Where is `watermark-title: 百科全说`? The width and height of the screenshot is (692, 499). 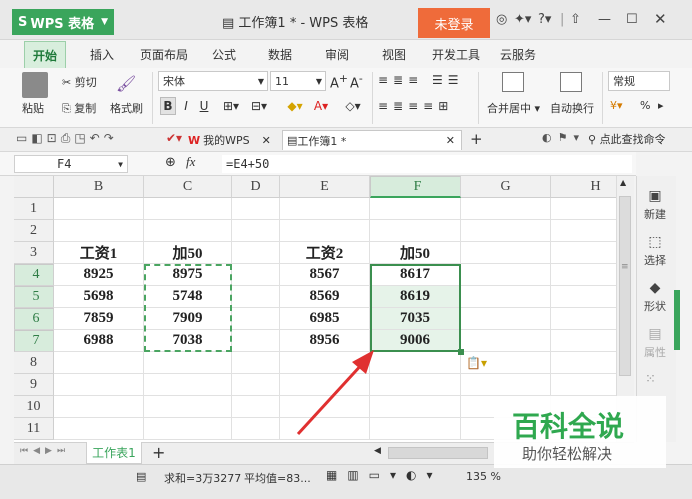
watermark-title: 百科全说 is located at coordinates (568, 426).